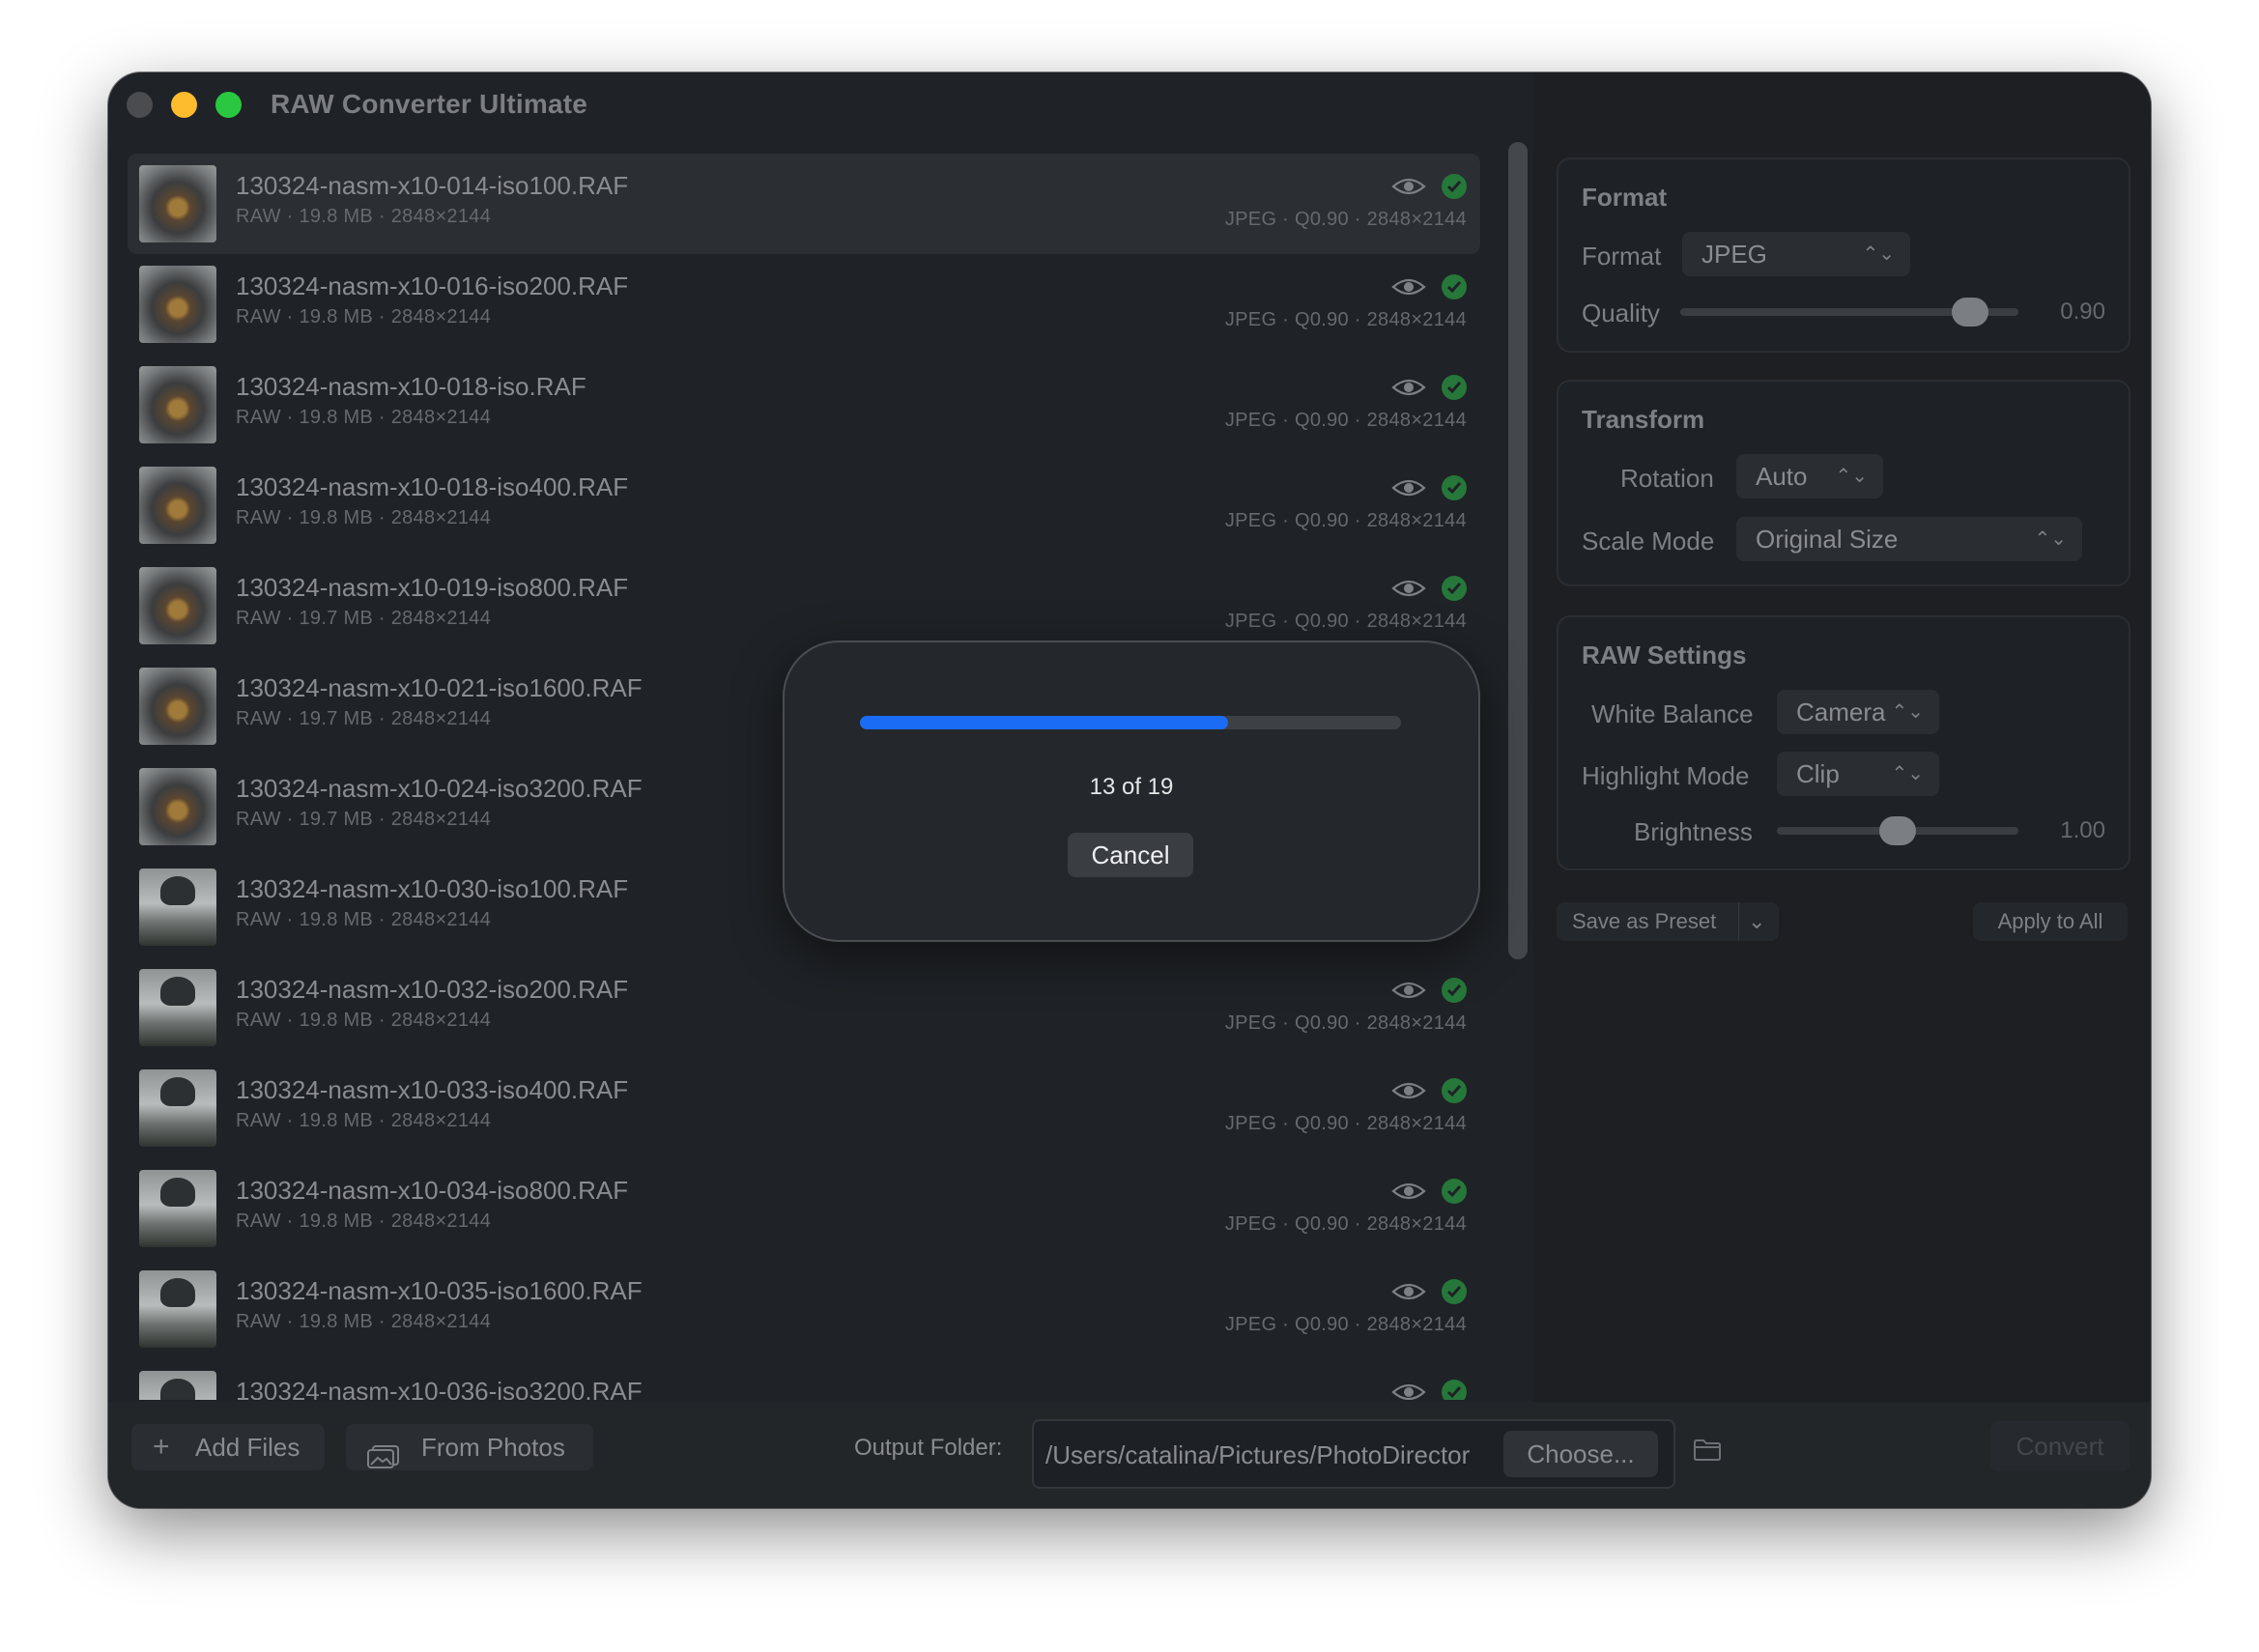 The height and width of the screenshot is (1652, 2259). What do you see at coordinates (439, 1388) in the screenshot?
I see `file-name: 130324-nasm-x10-036-iso3200.RAF` at bounding box center [439, 1388].